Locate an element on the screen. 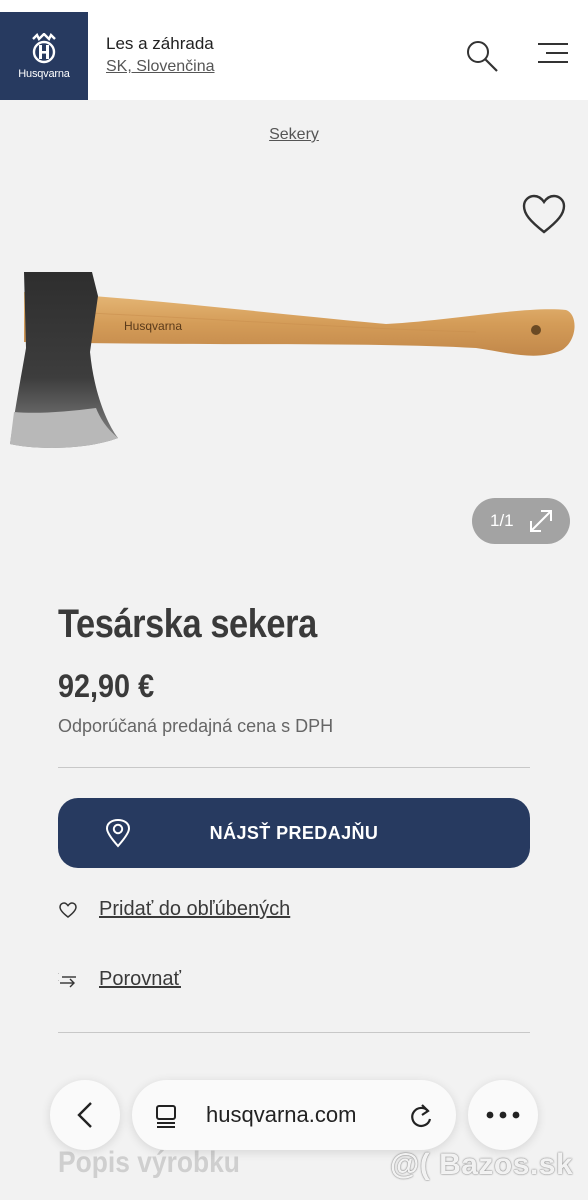 The width and height of the screenshot is (588, 1200). find-store-button: NÁJSŤ PREDAJŇU is located at coordinates (294, 833).